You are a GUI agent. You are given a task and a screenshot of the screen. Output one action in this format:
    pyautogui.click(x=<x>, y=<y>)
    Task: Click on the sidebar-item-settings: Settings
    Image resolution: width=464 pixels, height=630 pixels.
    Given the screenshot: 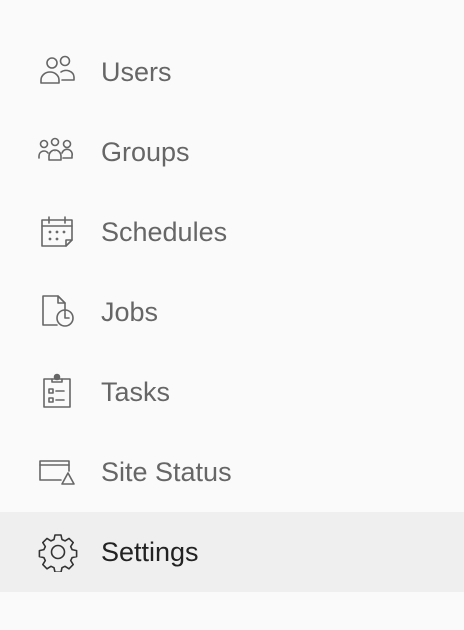 What is the action you would take?
    pyautogui.click(x=232, y=552)
    